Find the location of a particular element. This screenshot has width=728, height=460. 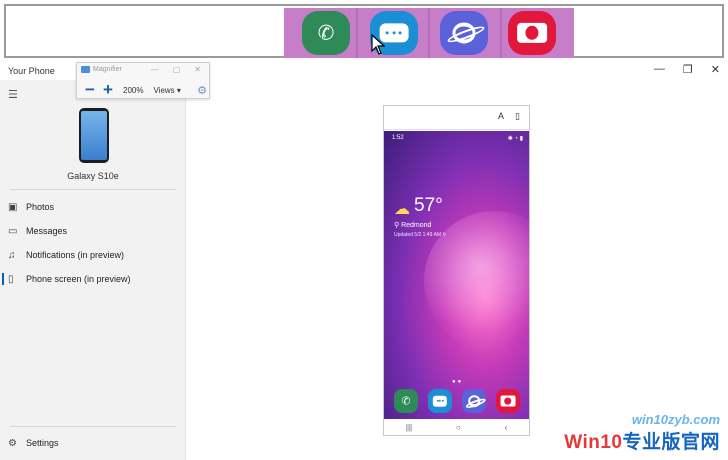

gear-icon: ⚙ is located at coordinates (12, 443).